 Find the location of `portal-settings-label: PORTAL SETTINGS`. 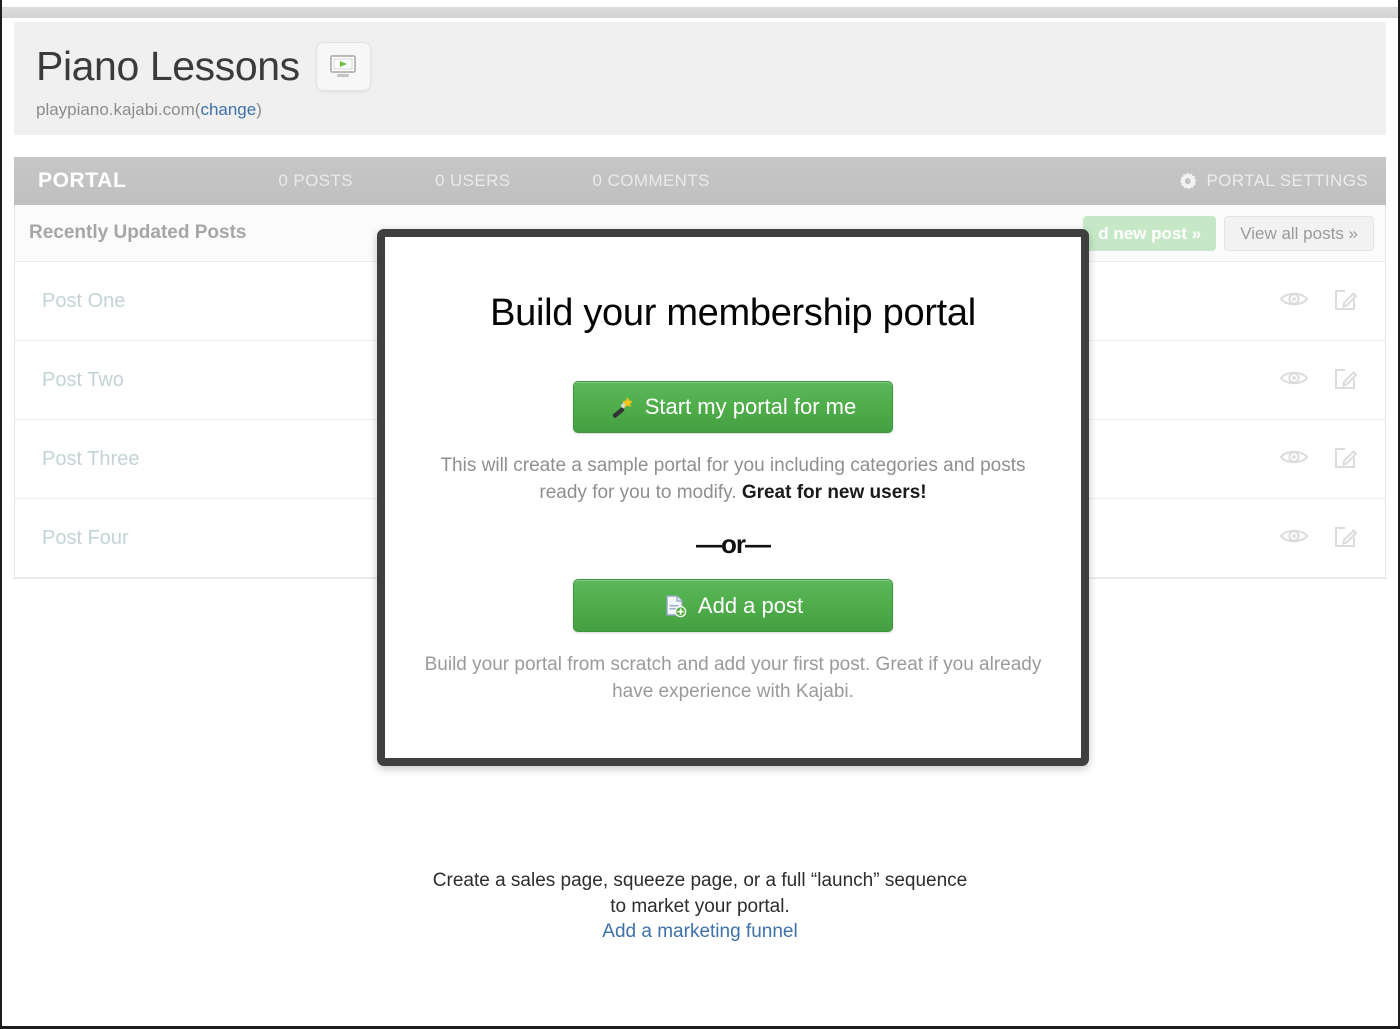

portal-settings-label: PORTAL SETTINGS is located at coordinates (1287, 180).